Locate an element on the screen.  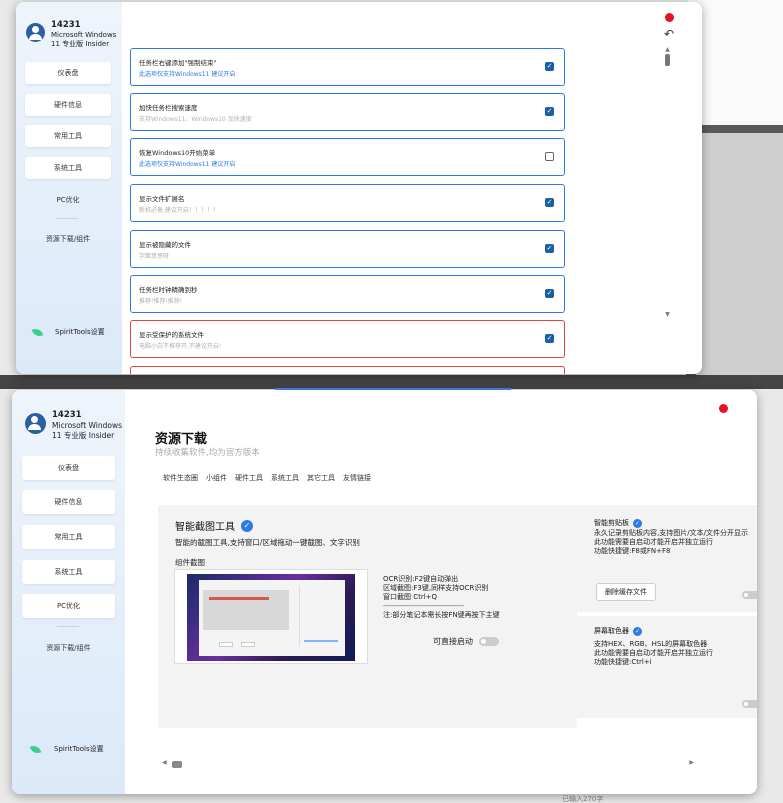
resource-tabs: 软件生态圈 小组件 硬件工具 系统工具 其它工具 友情链接 is located at coordinates (267, 478).